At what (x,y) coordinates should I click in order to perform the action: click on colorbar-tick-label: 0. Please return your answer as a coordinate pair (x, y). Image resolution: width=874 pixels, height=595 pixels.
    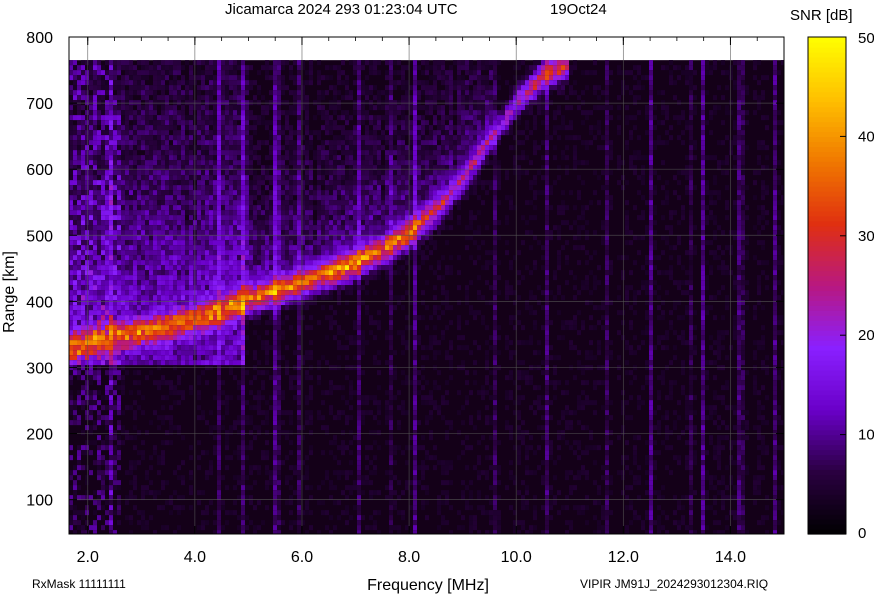
    Looking at the image, I should click on (862, 533).